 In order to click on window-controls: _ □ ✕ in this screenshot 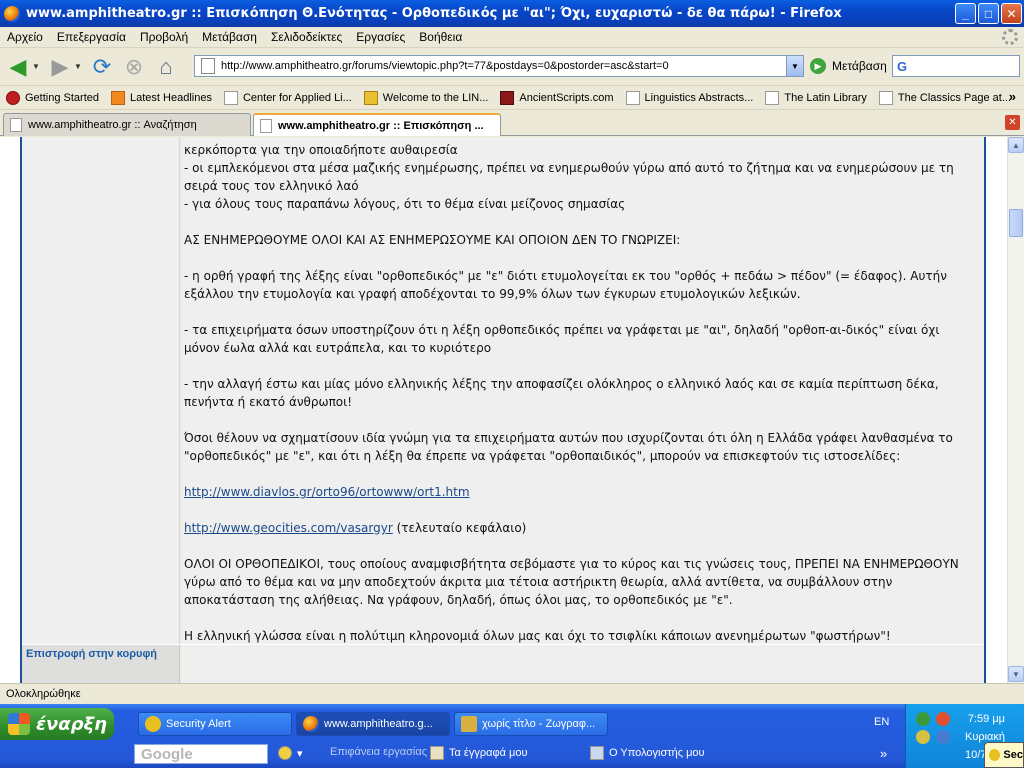, I will do `click(988, 13)`.